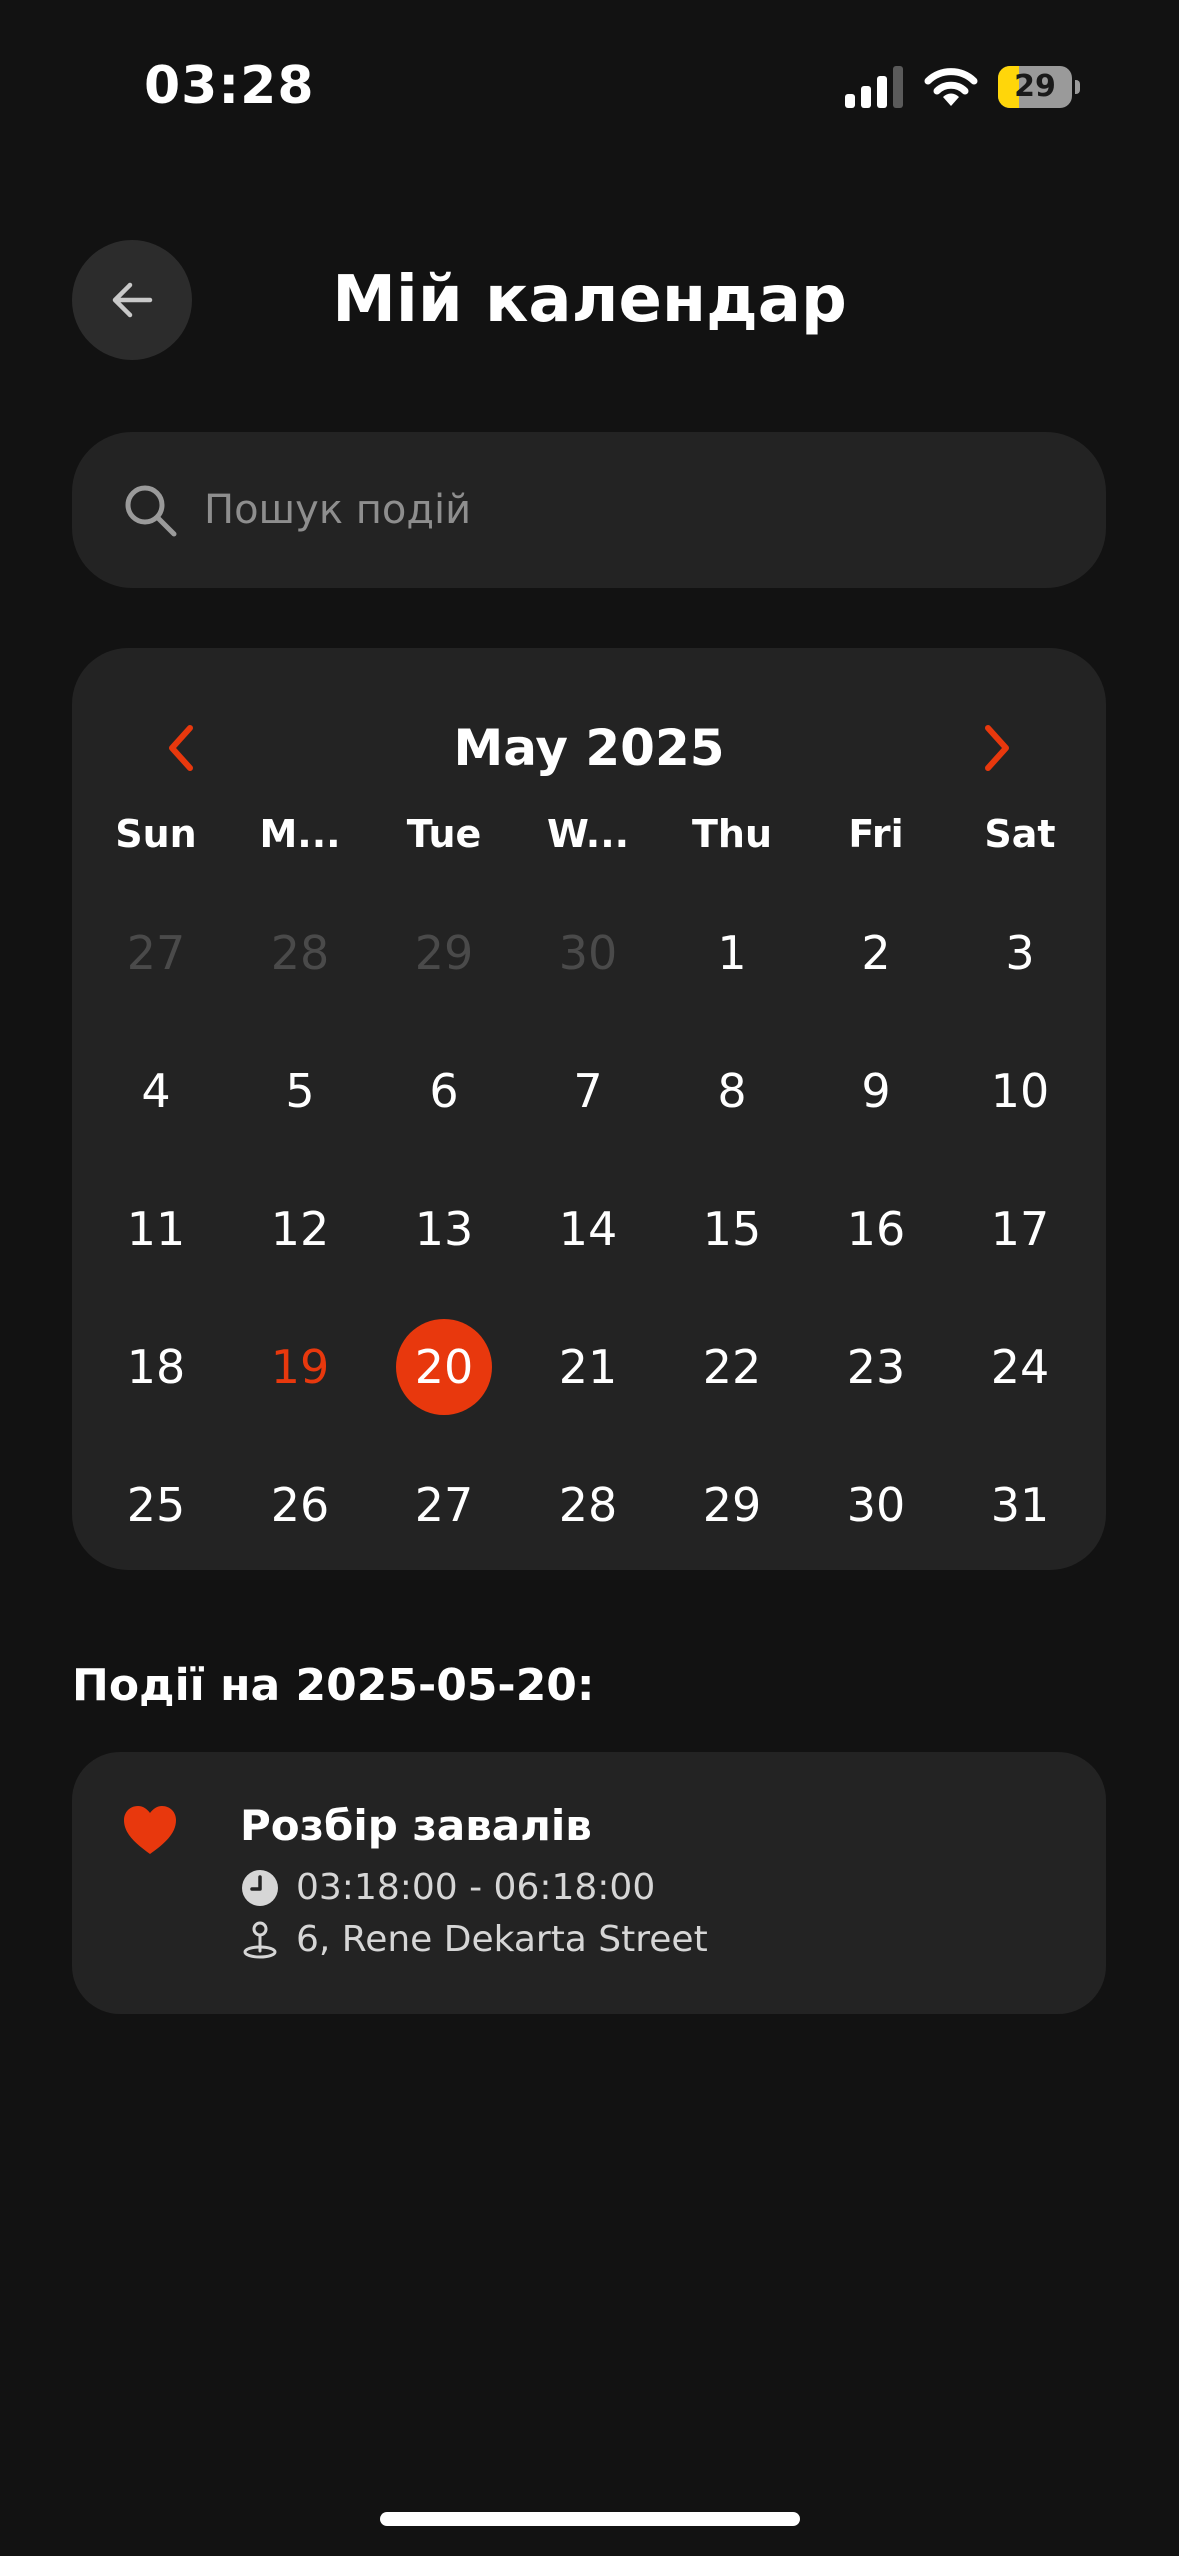 The height and width of the screenshot is (2556, 1179). Describe the element at coordinates (589, 748) in the screenshot. I see `month-label: May 2025` at that location.